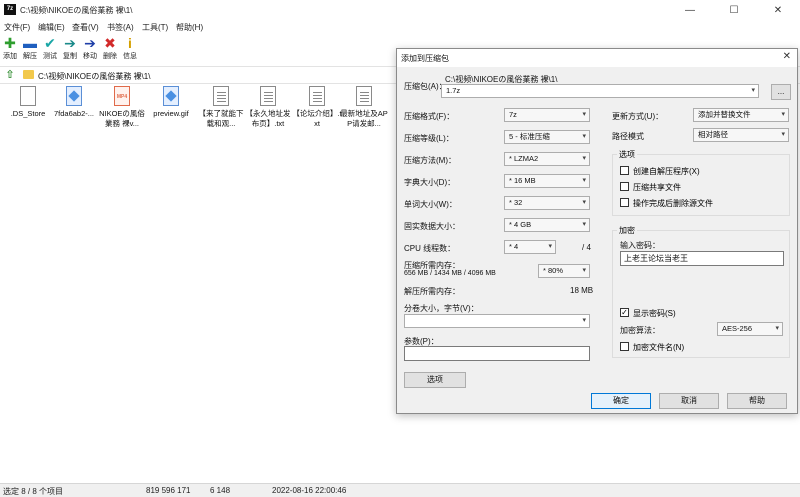 The width and height of the screenshot is (800, 497). What do you see at coordinates (757, 401) in the screenshot?
I see `help-button: 帮助` at bounding box center [757, 401].